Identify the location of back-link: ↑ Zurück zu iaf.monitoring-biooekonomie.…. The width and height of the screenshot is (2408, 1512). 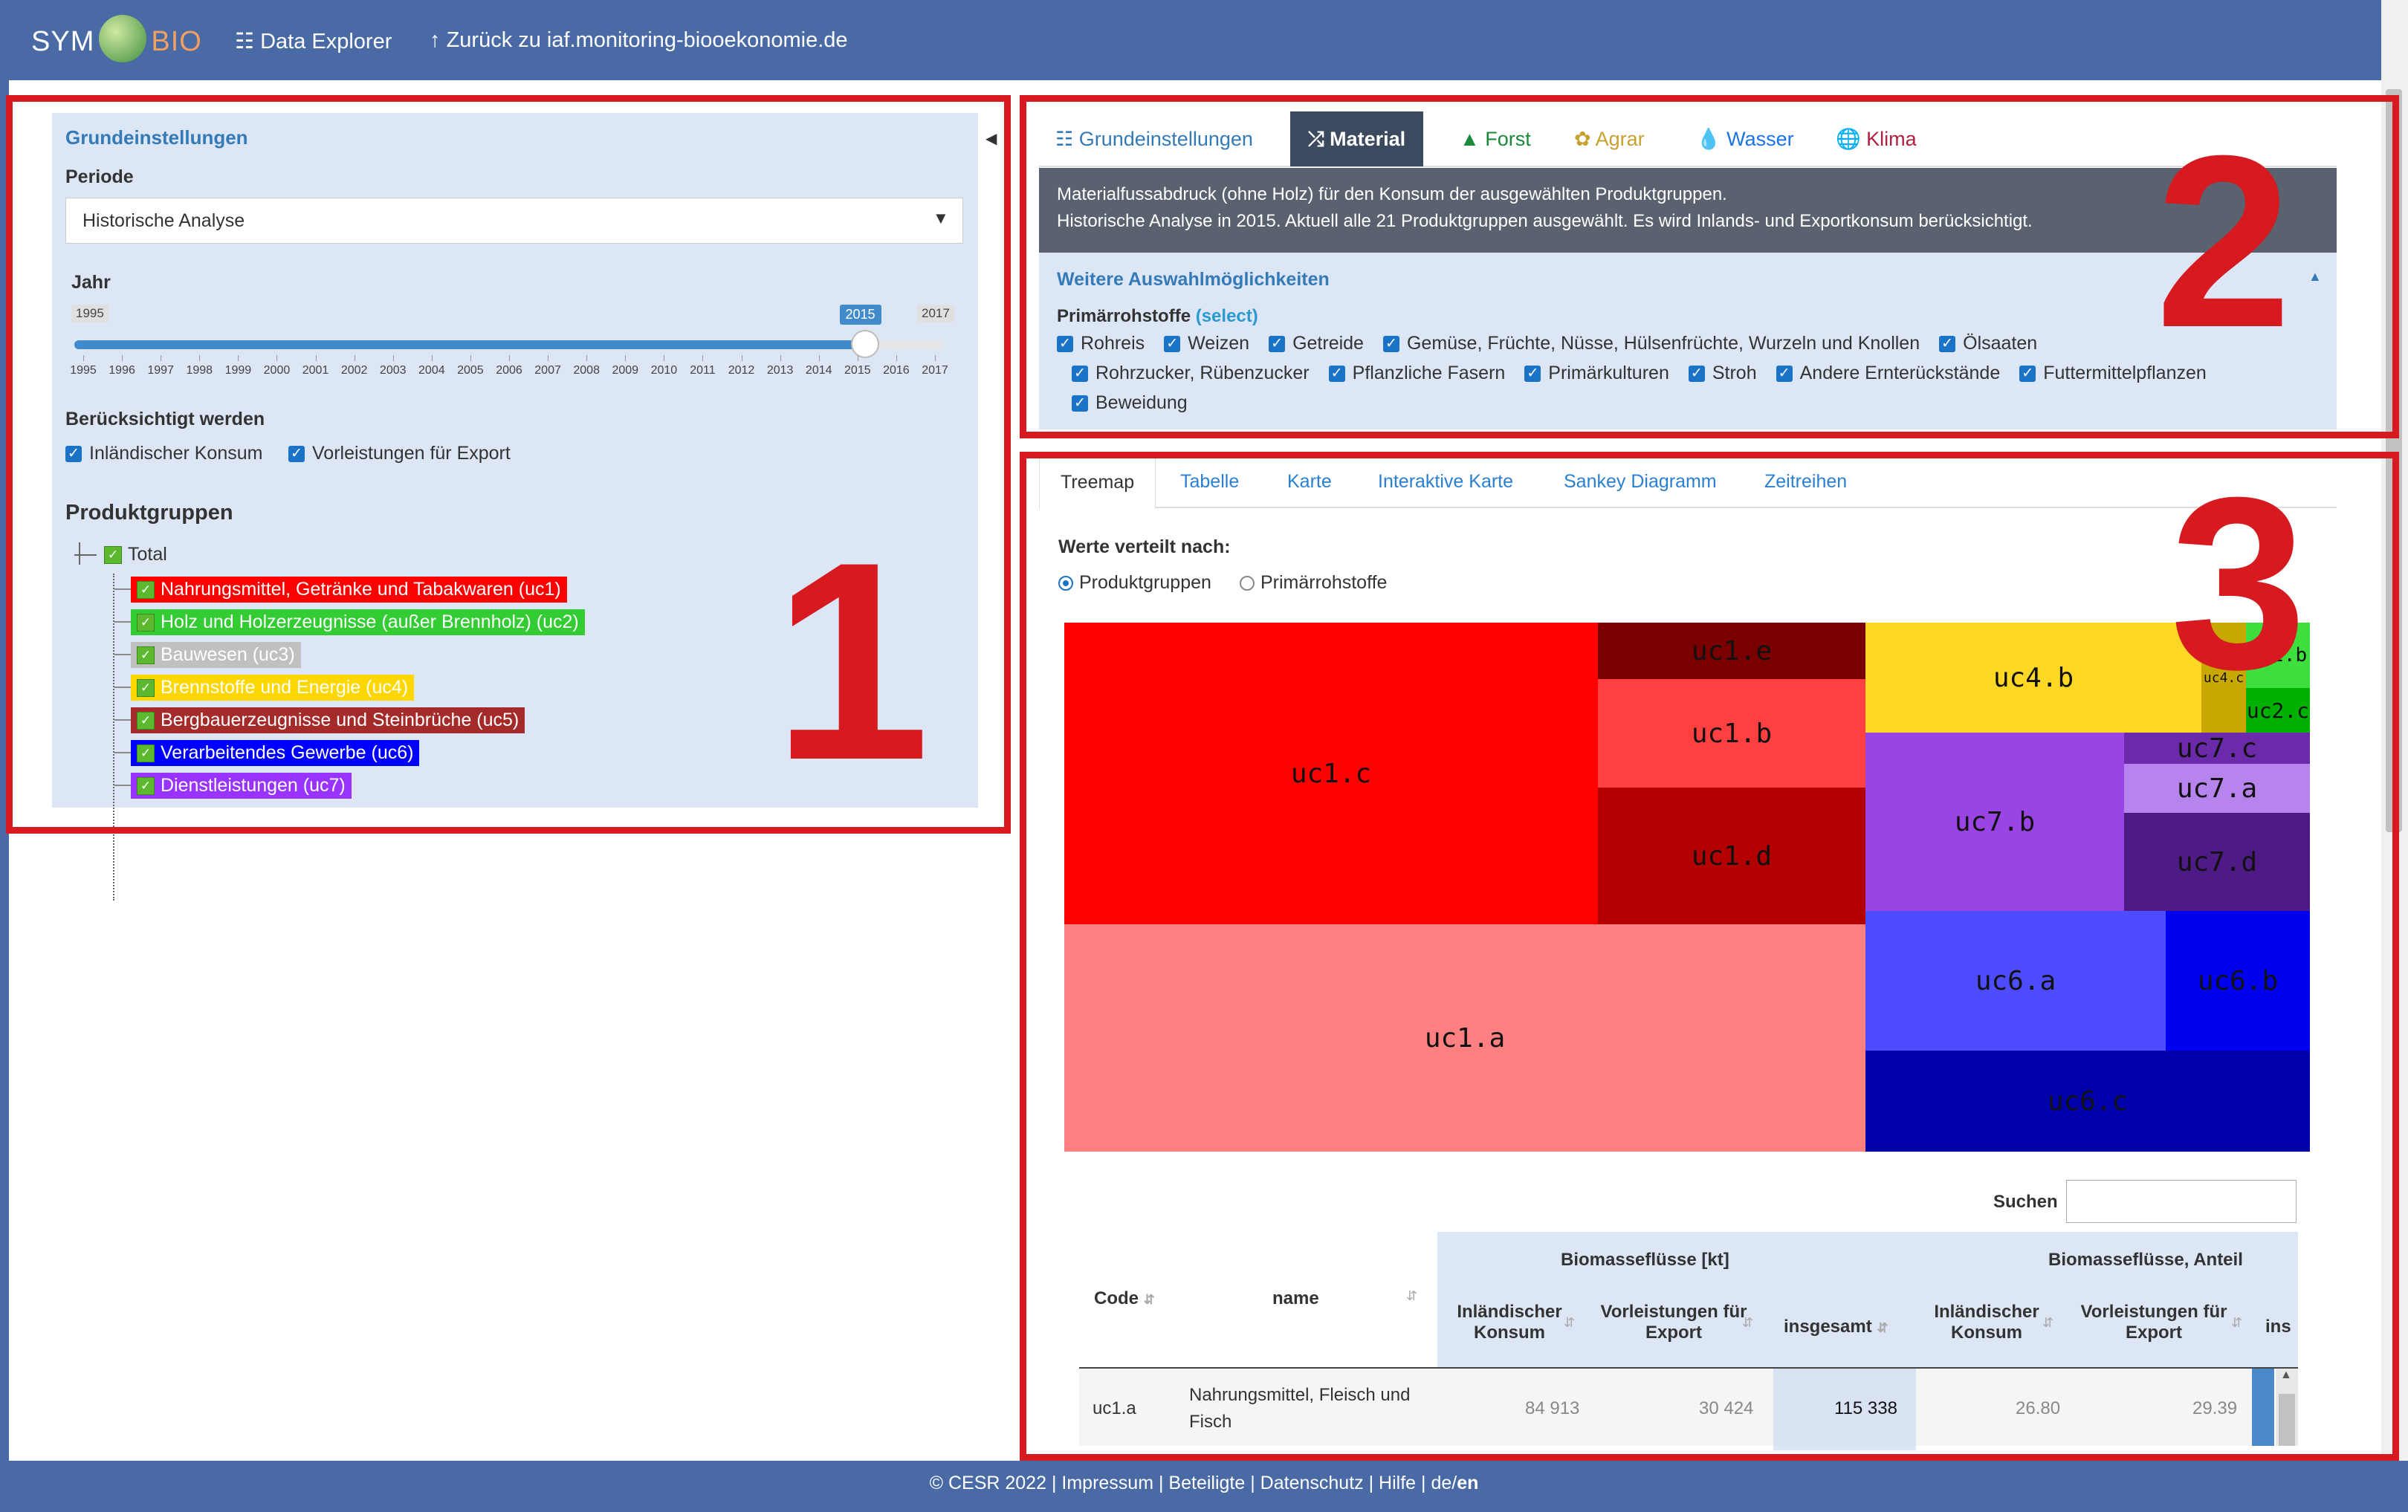
(639, 40).